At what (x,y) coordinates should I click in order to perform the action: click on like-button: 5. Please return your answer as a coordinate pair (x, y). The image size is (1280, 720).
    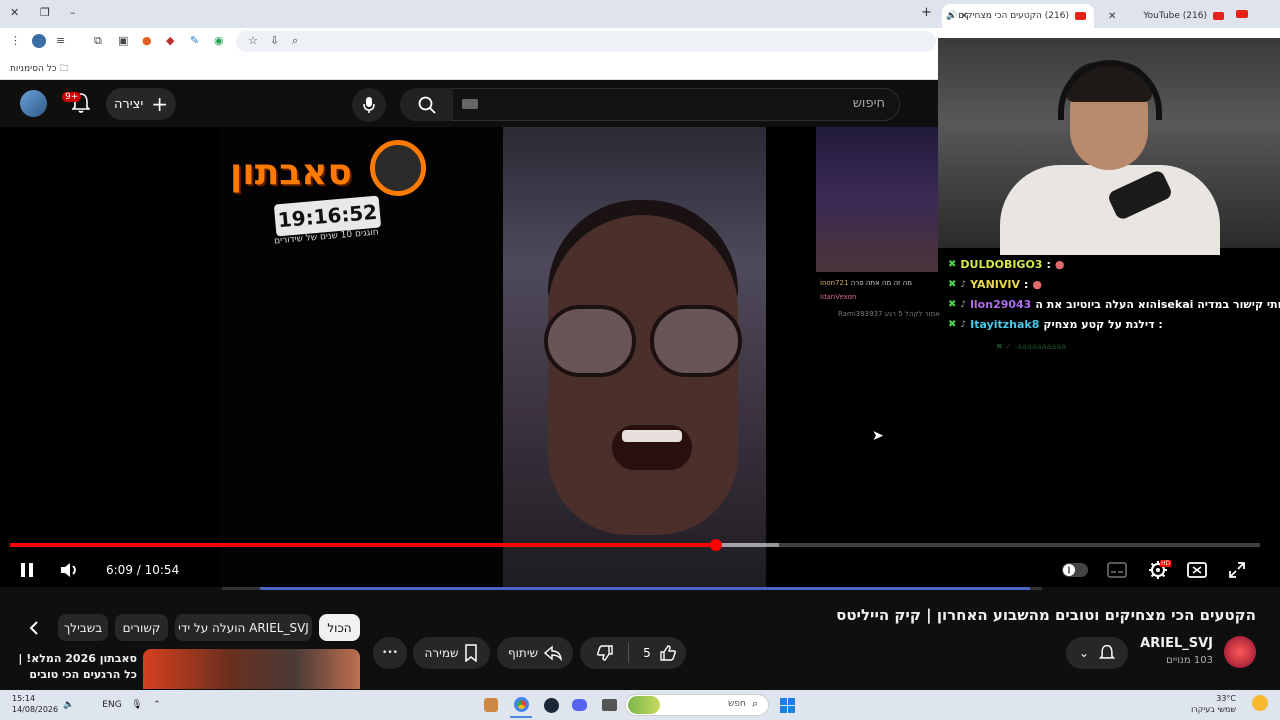
    Looking at the image, I should click on (660, 653).